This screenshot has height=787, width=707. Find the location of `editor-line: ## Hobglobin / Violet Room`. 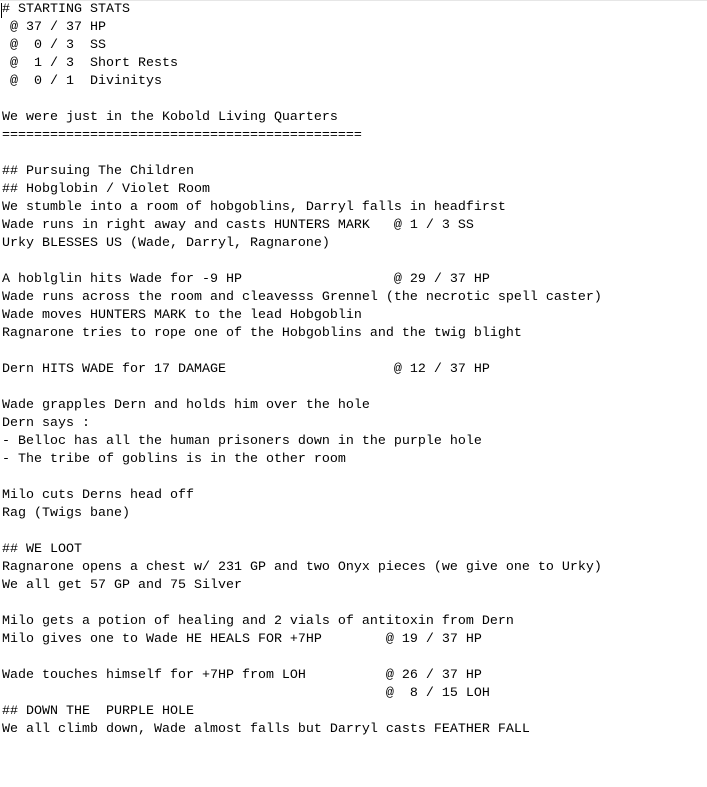

editor-line: ## Hobglobin / Violet Room is located at coordinates (354, 190).